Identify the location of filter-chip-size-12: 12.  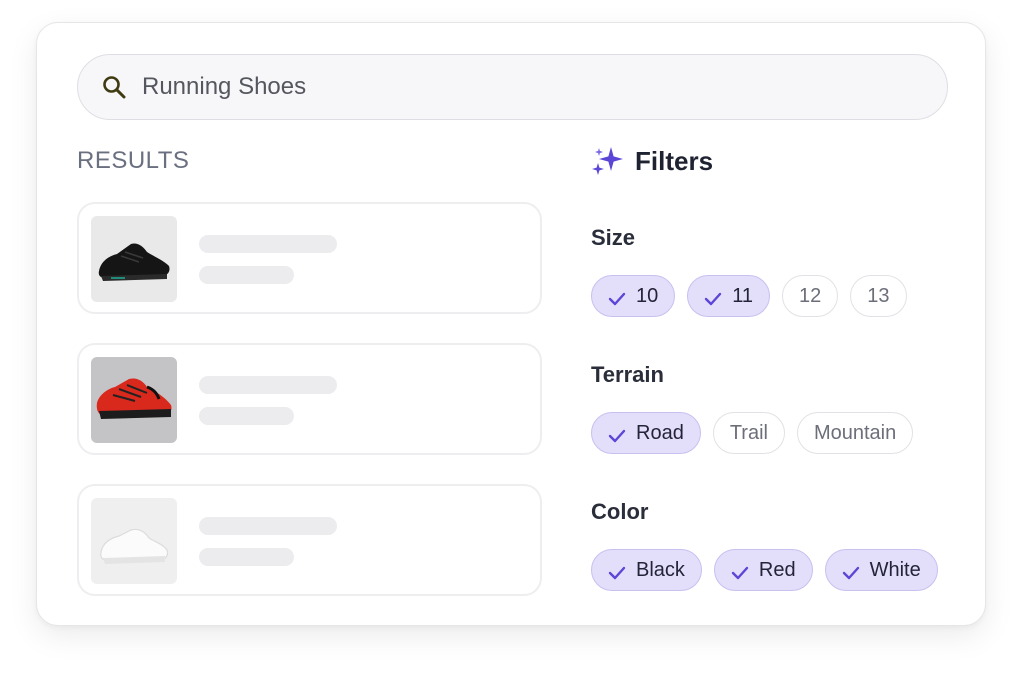
(810, 296).